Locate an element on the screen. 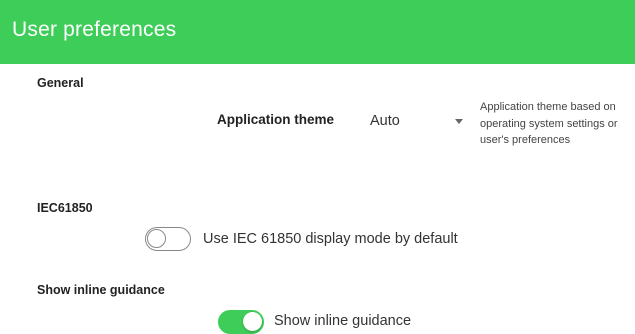  iec61850-display-mode-toggle is located at coordinates (168, 239).